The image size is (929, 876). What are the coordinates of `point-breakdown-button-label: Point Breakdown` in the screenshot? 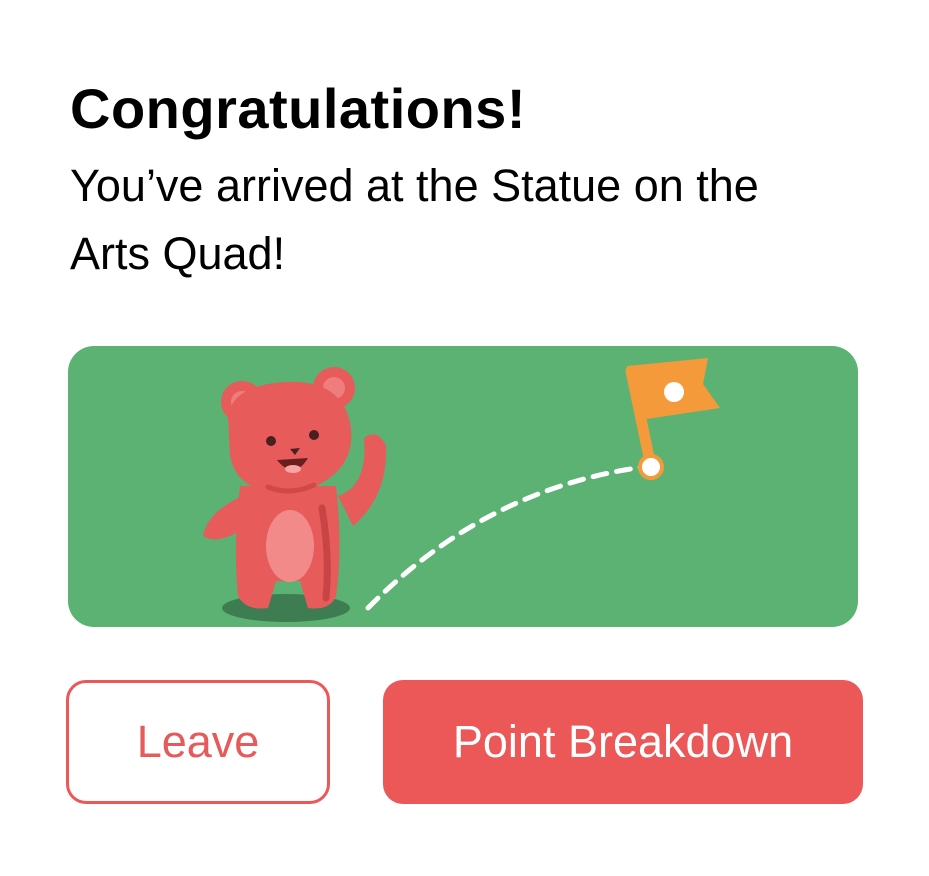 It's located at (623, 741).